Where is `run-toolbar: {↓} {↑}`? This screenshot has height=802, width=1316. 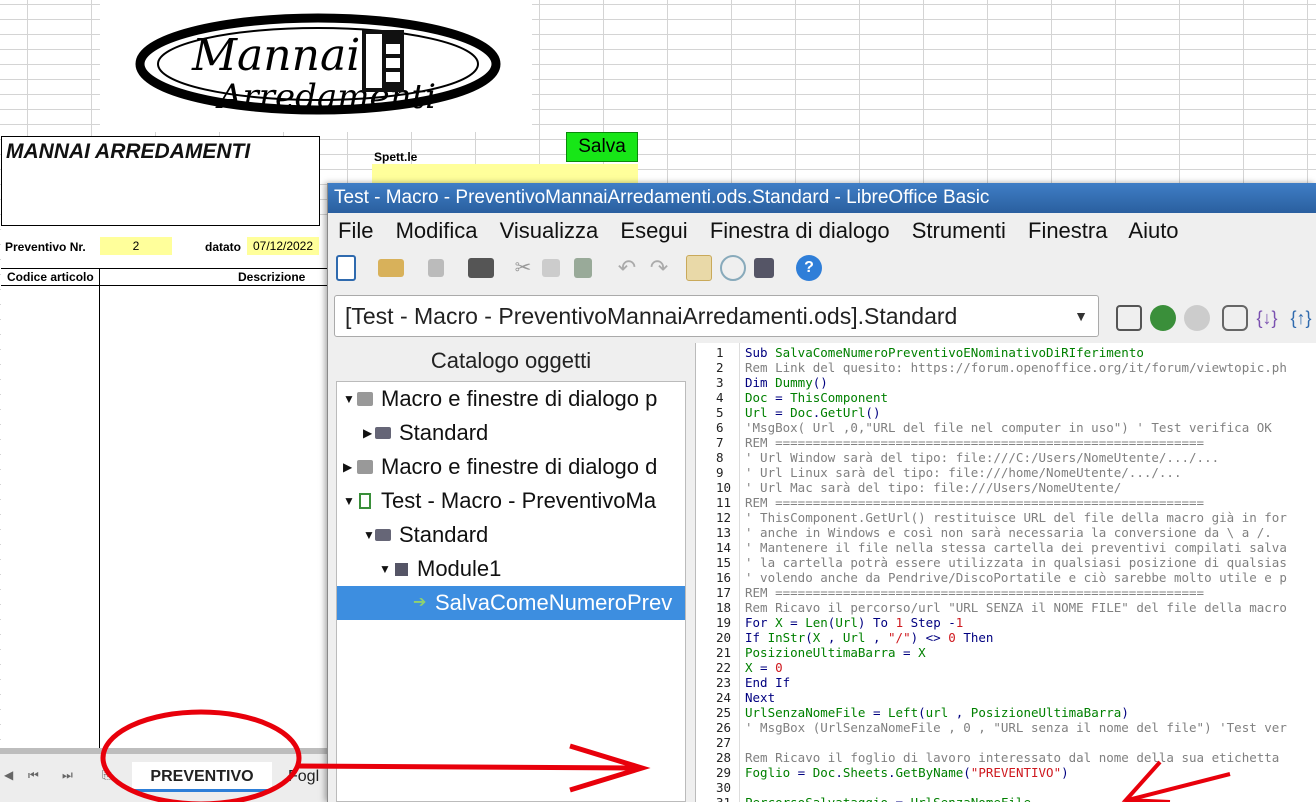 run-toolbar: {↓} {↑} is located at coordinates (1214, 318).